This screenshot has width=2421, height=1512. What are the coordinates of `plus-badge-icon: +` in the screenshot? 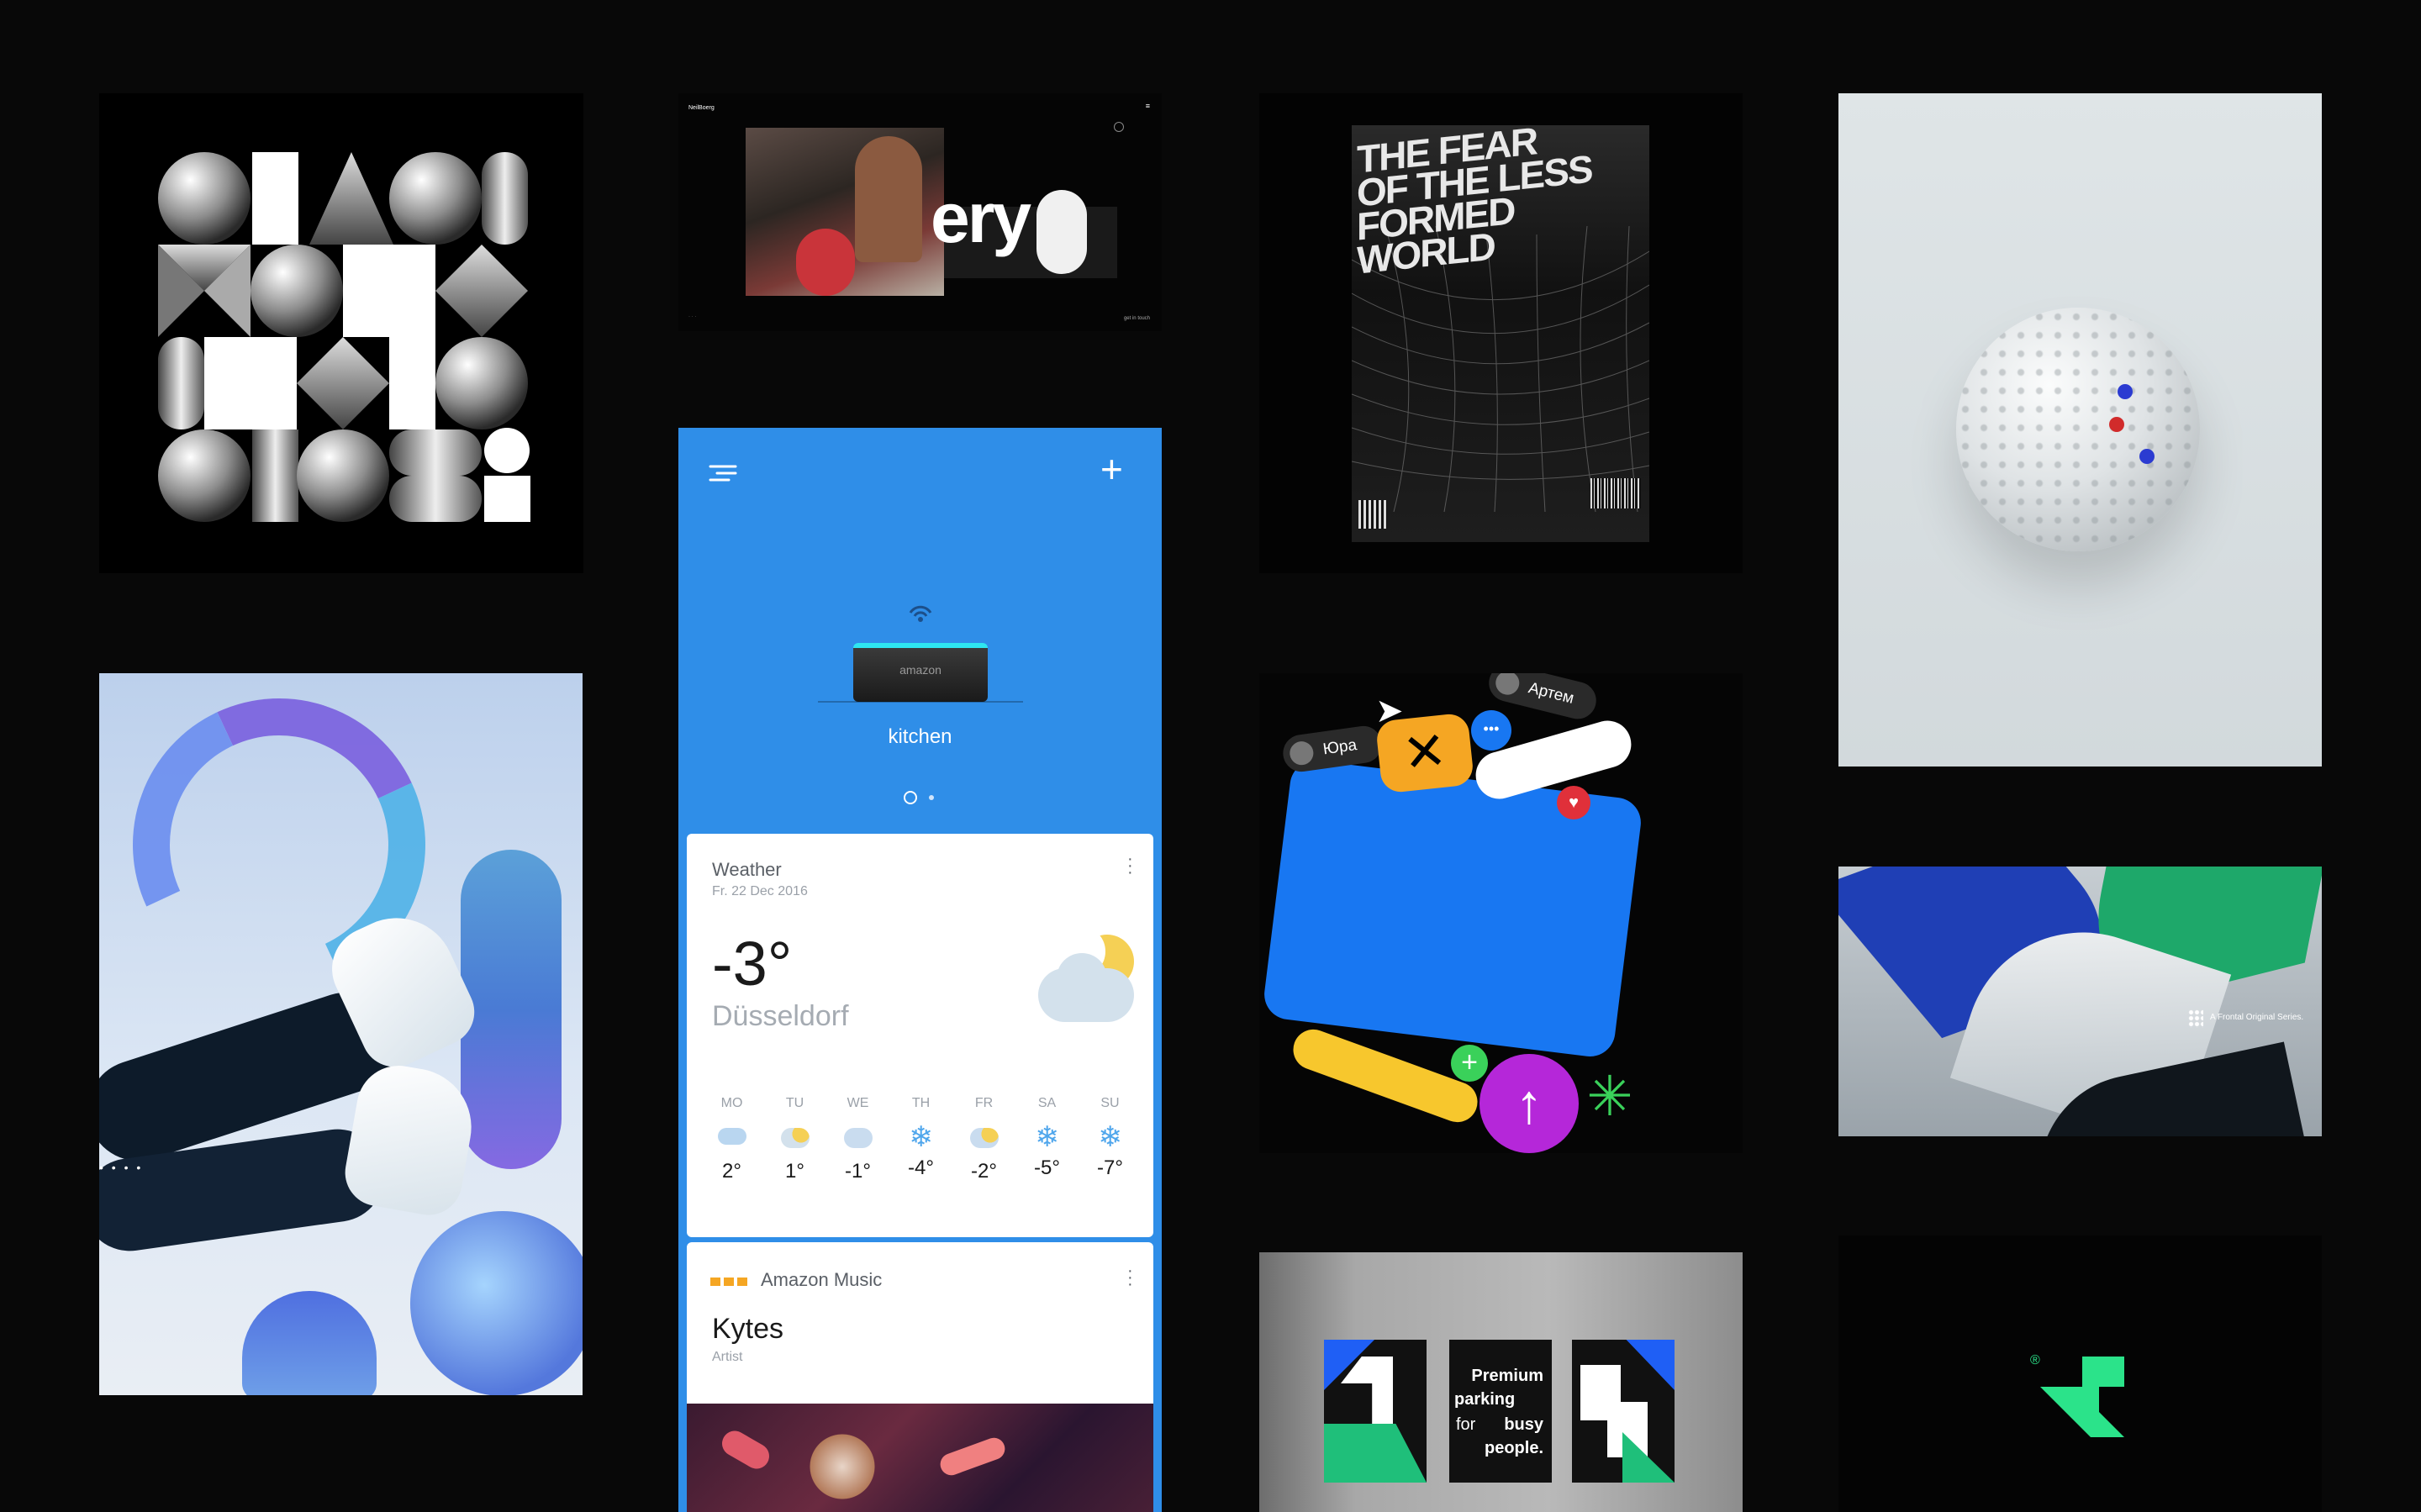 It's located at (1469, 1063).